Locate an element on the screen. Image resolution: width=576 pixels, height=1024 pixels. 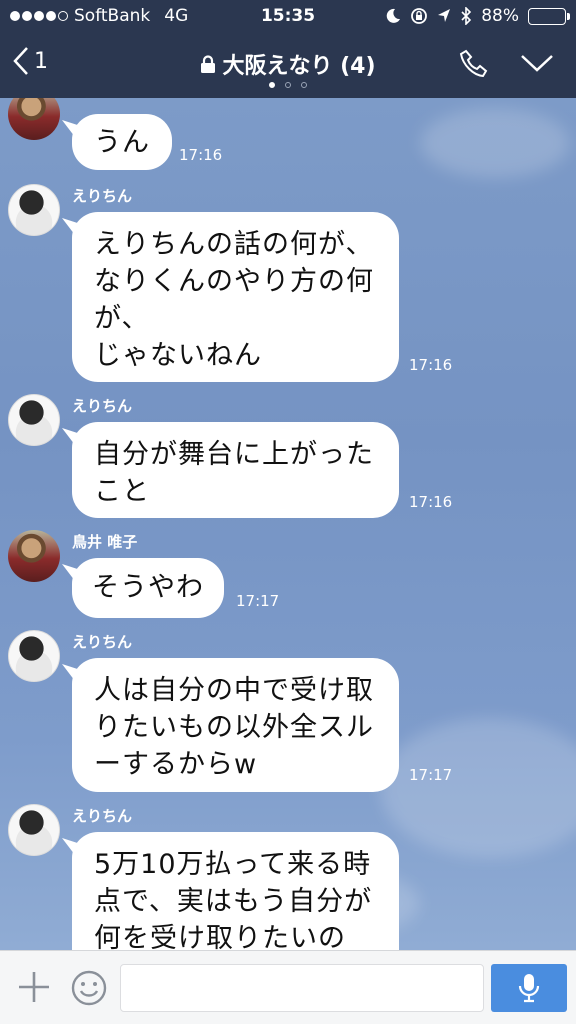
message-text: うん is located at coordinates (122, 142).